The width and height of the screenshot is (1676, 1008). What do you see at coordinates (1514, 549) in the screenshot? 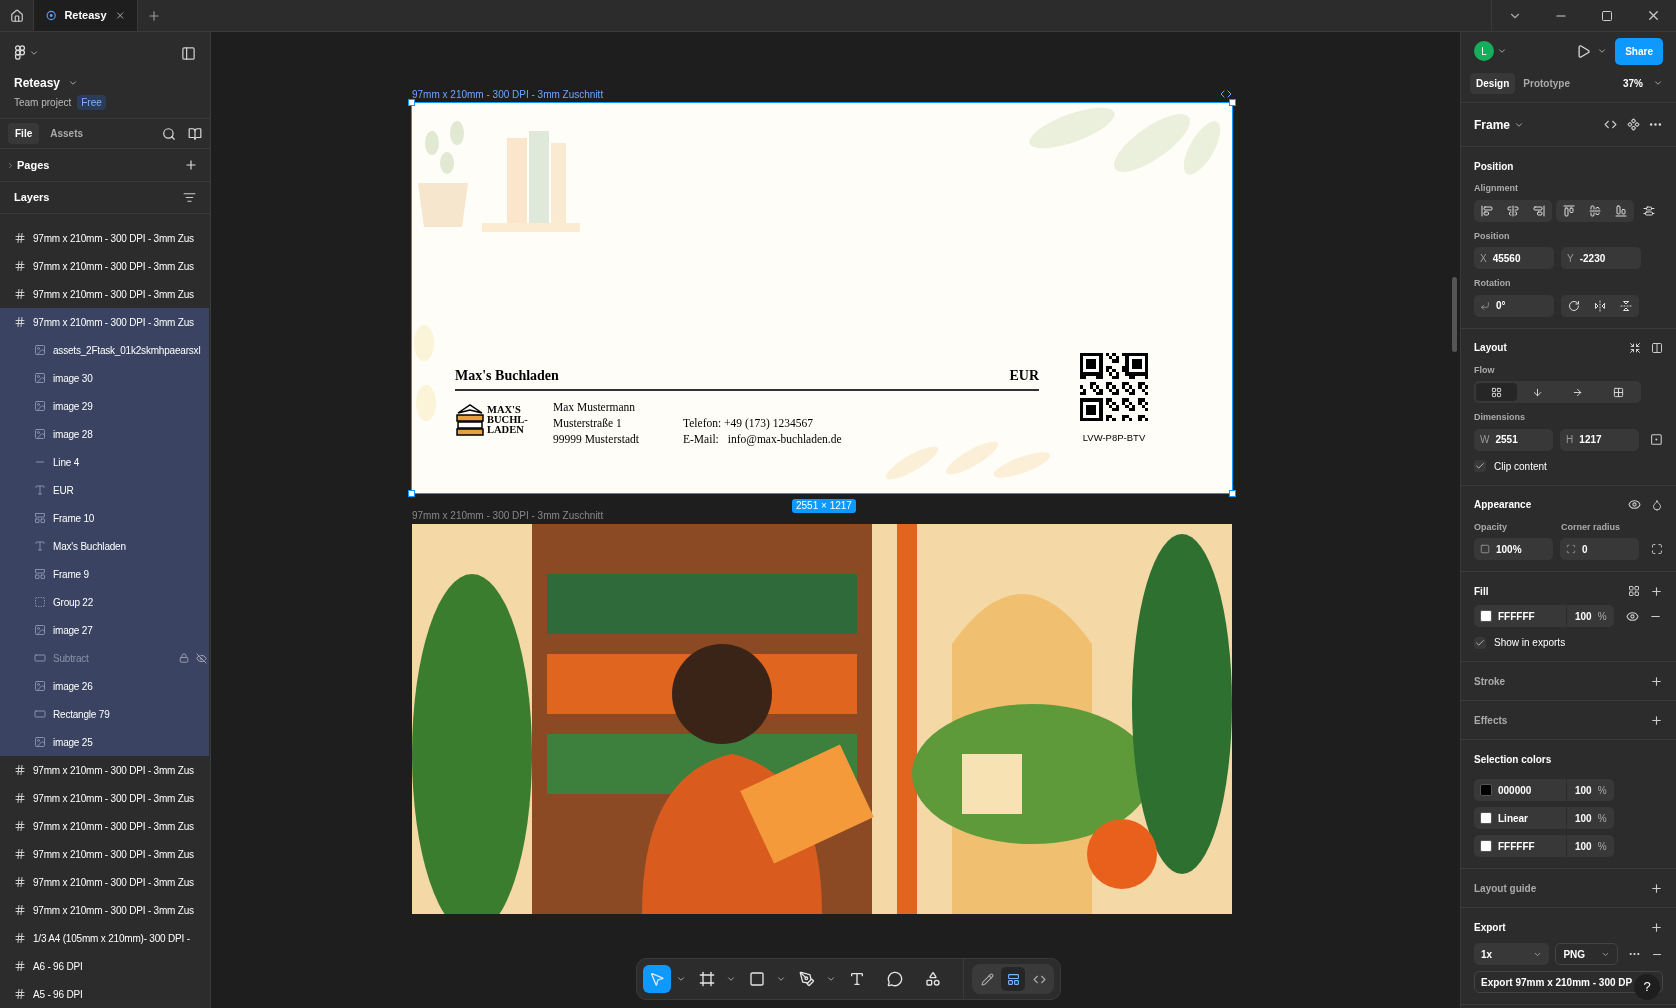
I see `number-field: 100%` at bounding box center [1514, 549].